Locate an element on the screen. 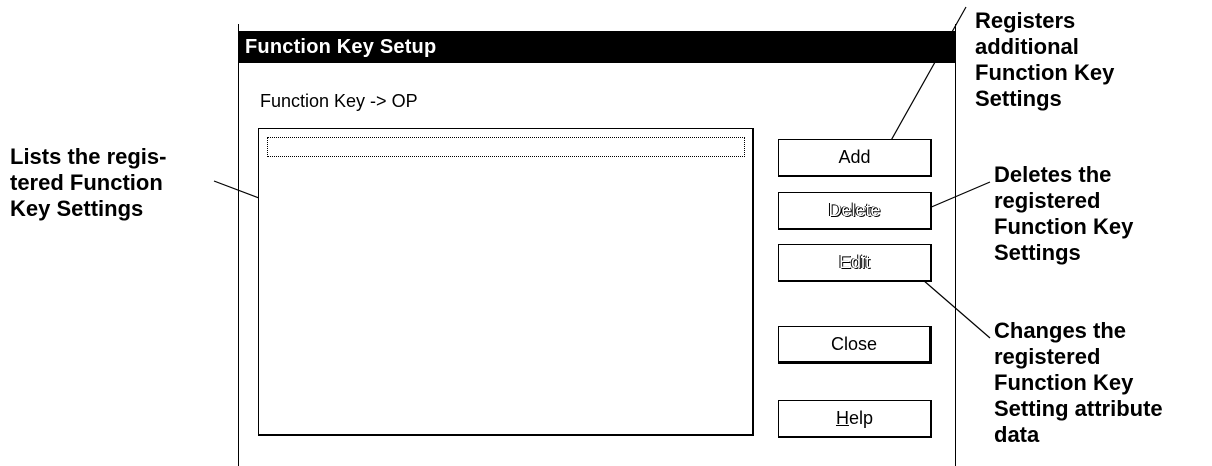 This screenshot has height=466, width=1212. help-button-label: Help is located at coordinates (854, 418).